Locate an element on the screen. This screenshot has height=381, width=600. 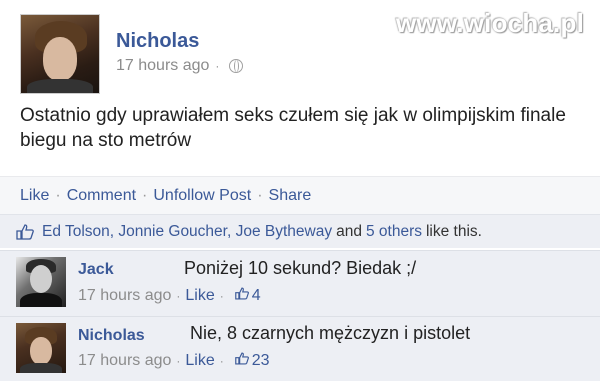
share-link: Share is located at coordinates (290, 196).